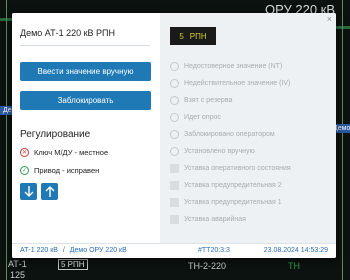 Image resolution: width=350 pixels, height=280 pixels. Describe the element at coordinates (39, 250) in the screenshot. I see `breadcrumb-item: АТ-1 220 кВ` at that location.